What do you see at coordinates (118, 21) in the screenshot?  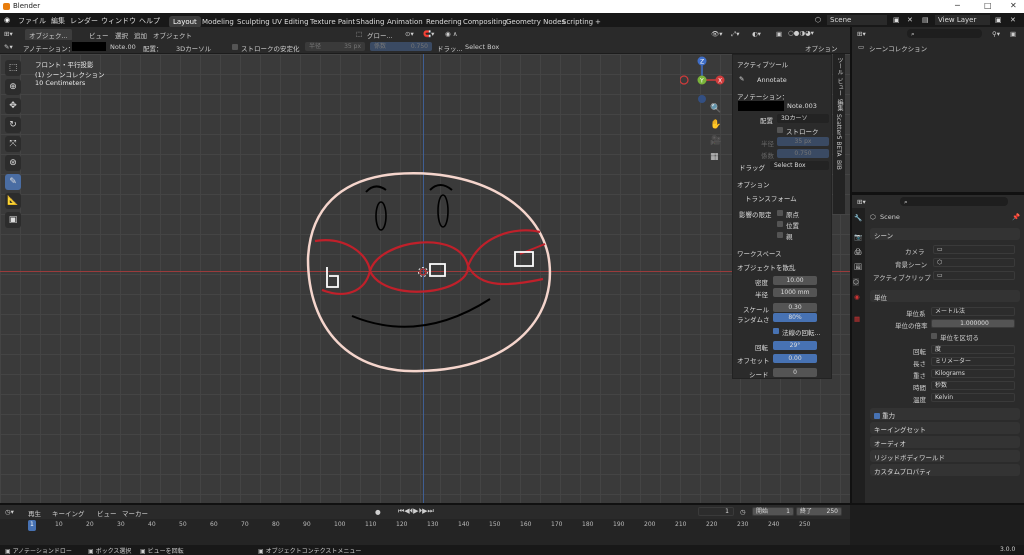 I see `menu-window: ウィンドウ` at bounding box center [118, 21].